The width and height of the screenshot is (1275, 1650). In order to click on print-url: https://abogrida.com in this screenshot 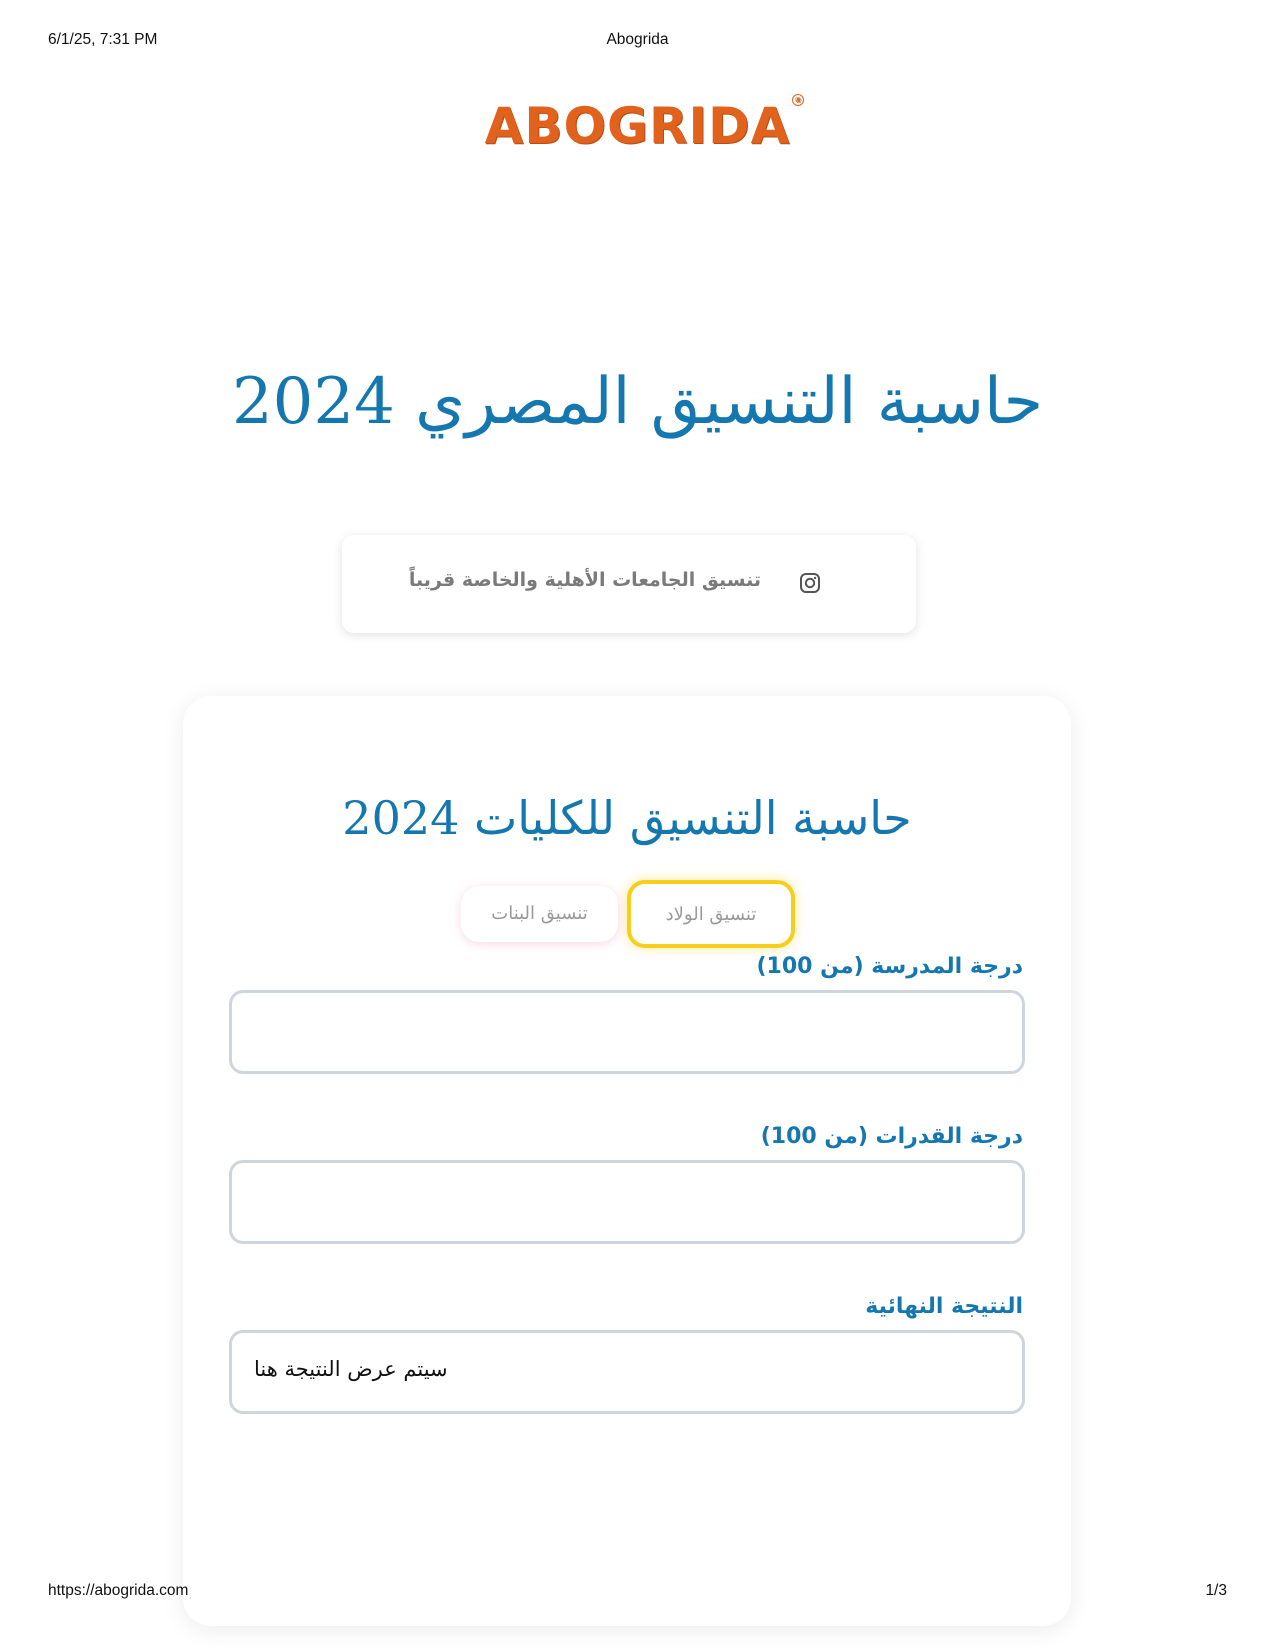, I will do `click(118, 1590)`.